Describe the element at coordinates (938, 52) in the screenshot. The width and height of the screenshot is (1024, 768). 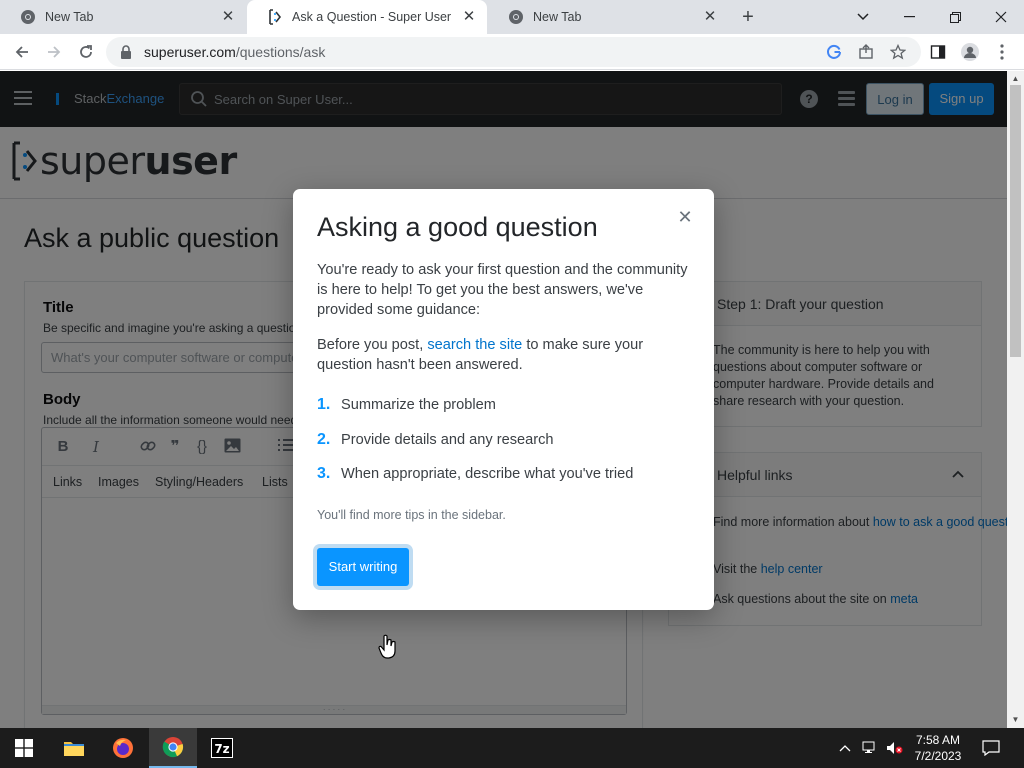
I see `side-panel-icon` at that location.